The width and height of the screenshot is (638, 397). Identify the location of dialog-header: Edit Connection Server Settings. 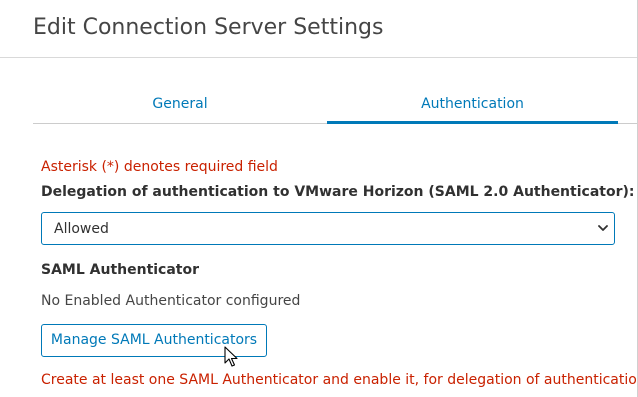
(319, 29).